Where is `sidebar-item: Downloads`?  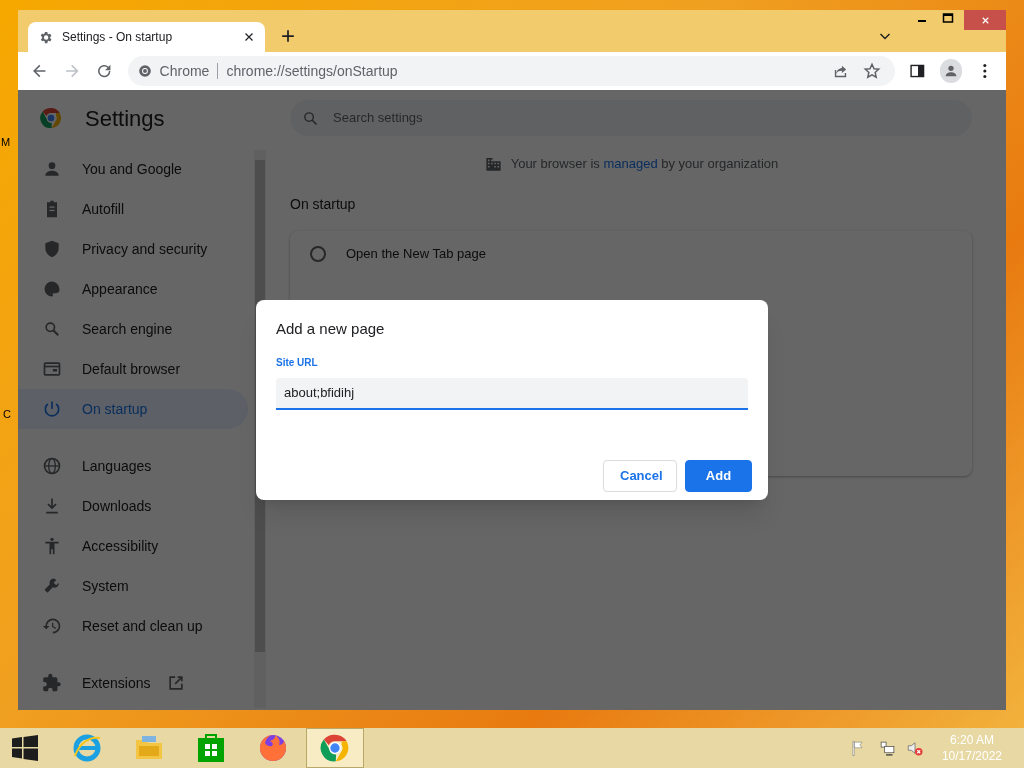
sidebar-item: Downloads is located at coordinates (133, 506).